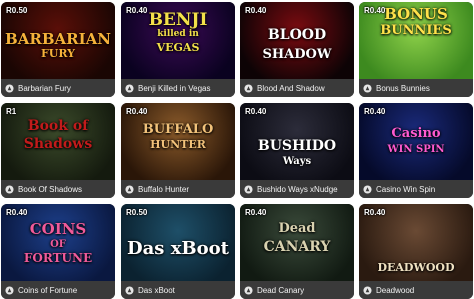  I want to click on game-caption-bar: Barbarian Fury, so click(58, 88).